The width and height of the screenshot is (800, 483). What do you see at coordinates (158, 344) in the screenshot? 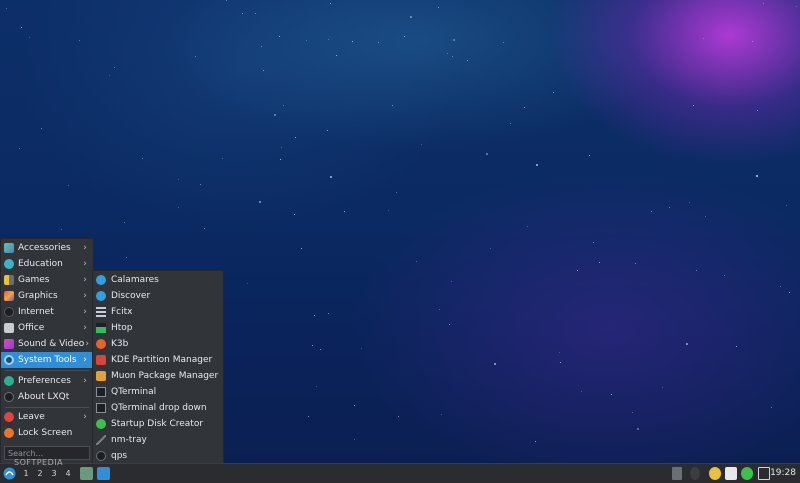
I see `submenu-item-k3b: K3b` at bounding box center [158, 344].